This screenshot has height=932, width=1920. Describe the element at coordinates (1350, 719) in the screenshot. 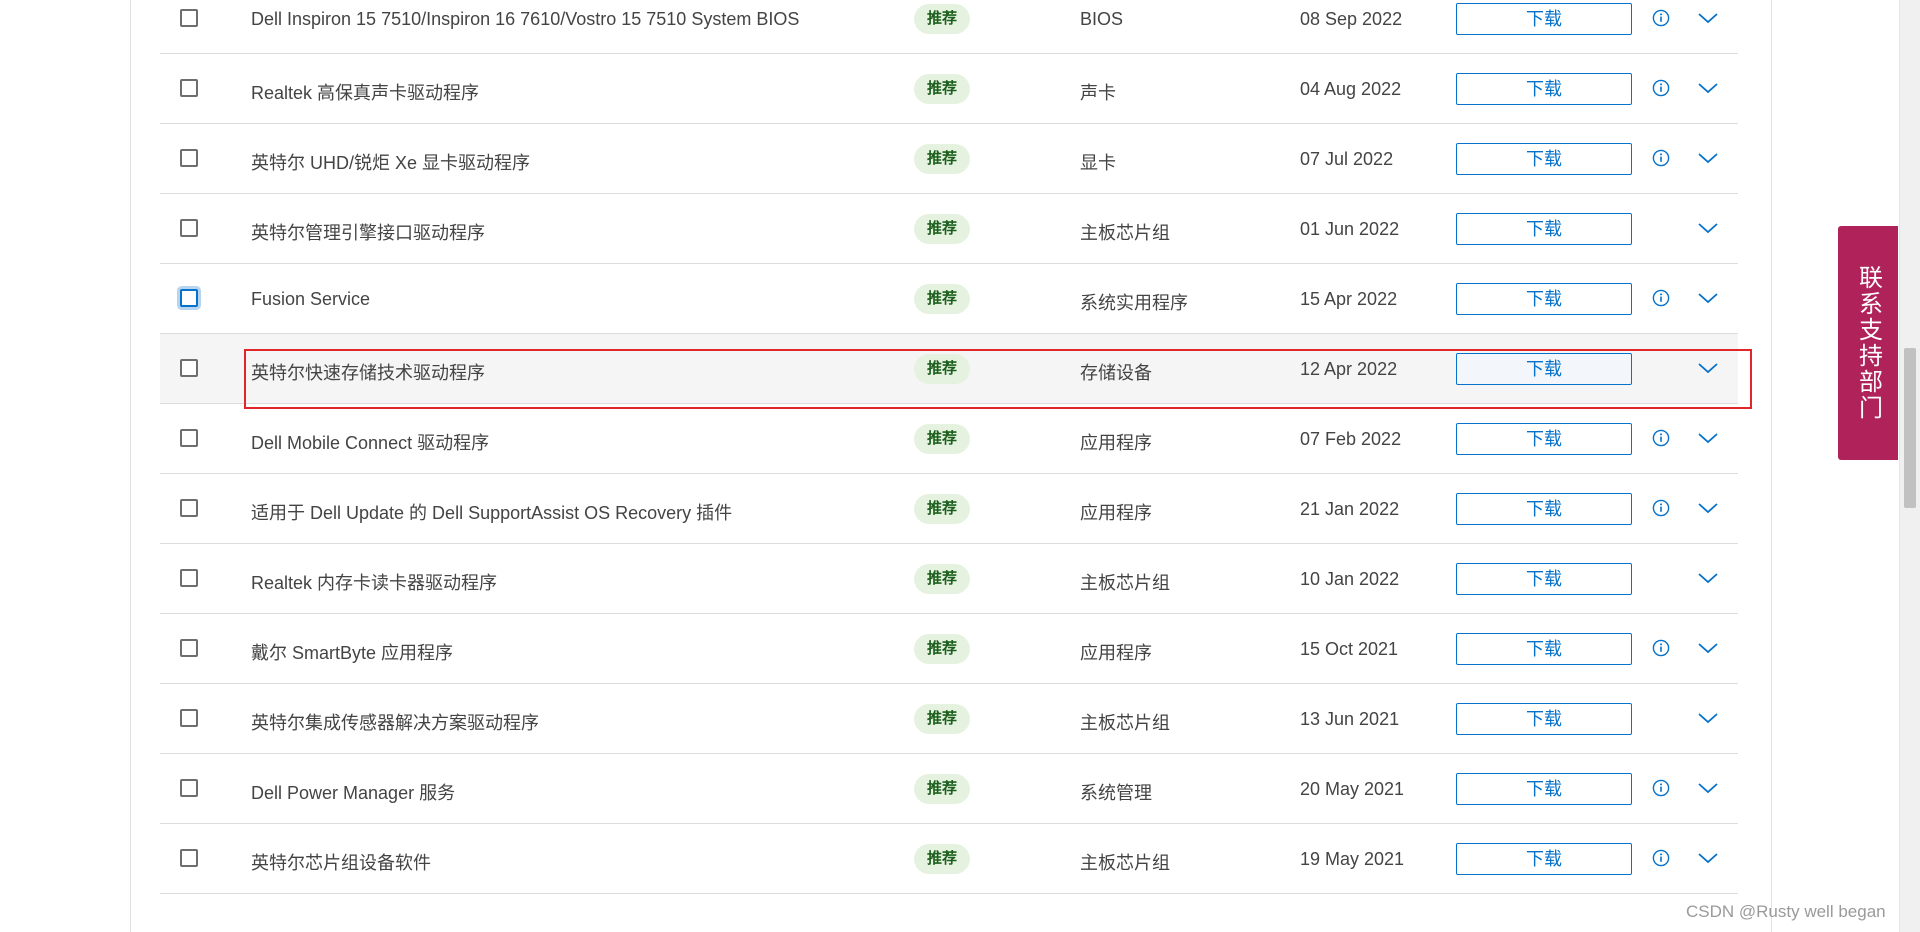

I see `release-date: 13 Jun 2021` at that location.